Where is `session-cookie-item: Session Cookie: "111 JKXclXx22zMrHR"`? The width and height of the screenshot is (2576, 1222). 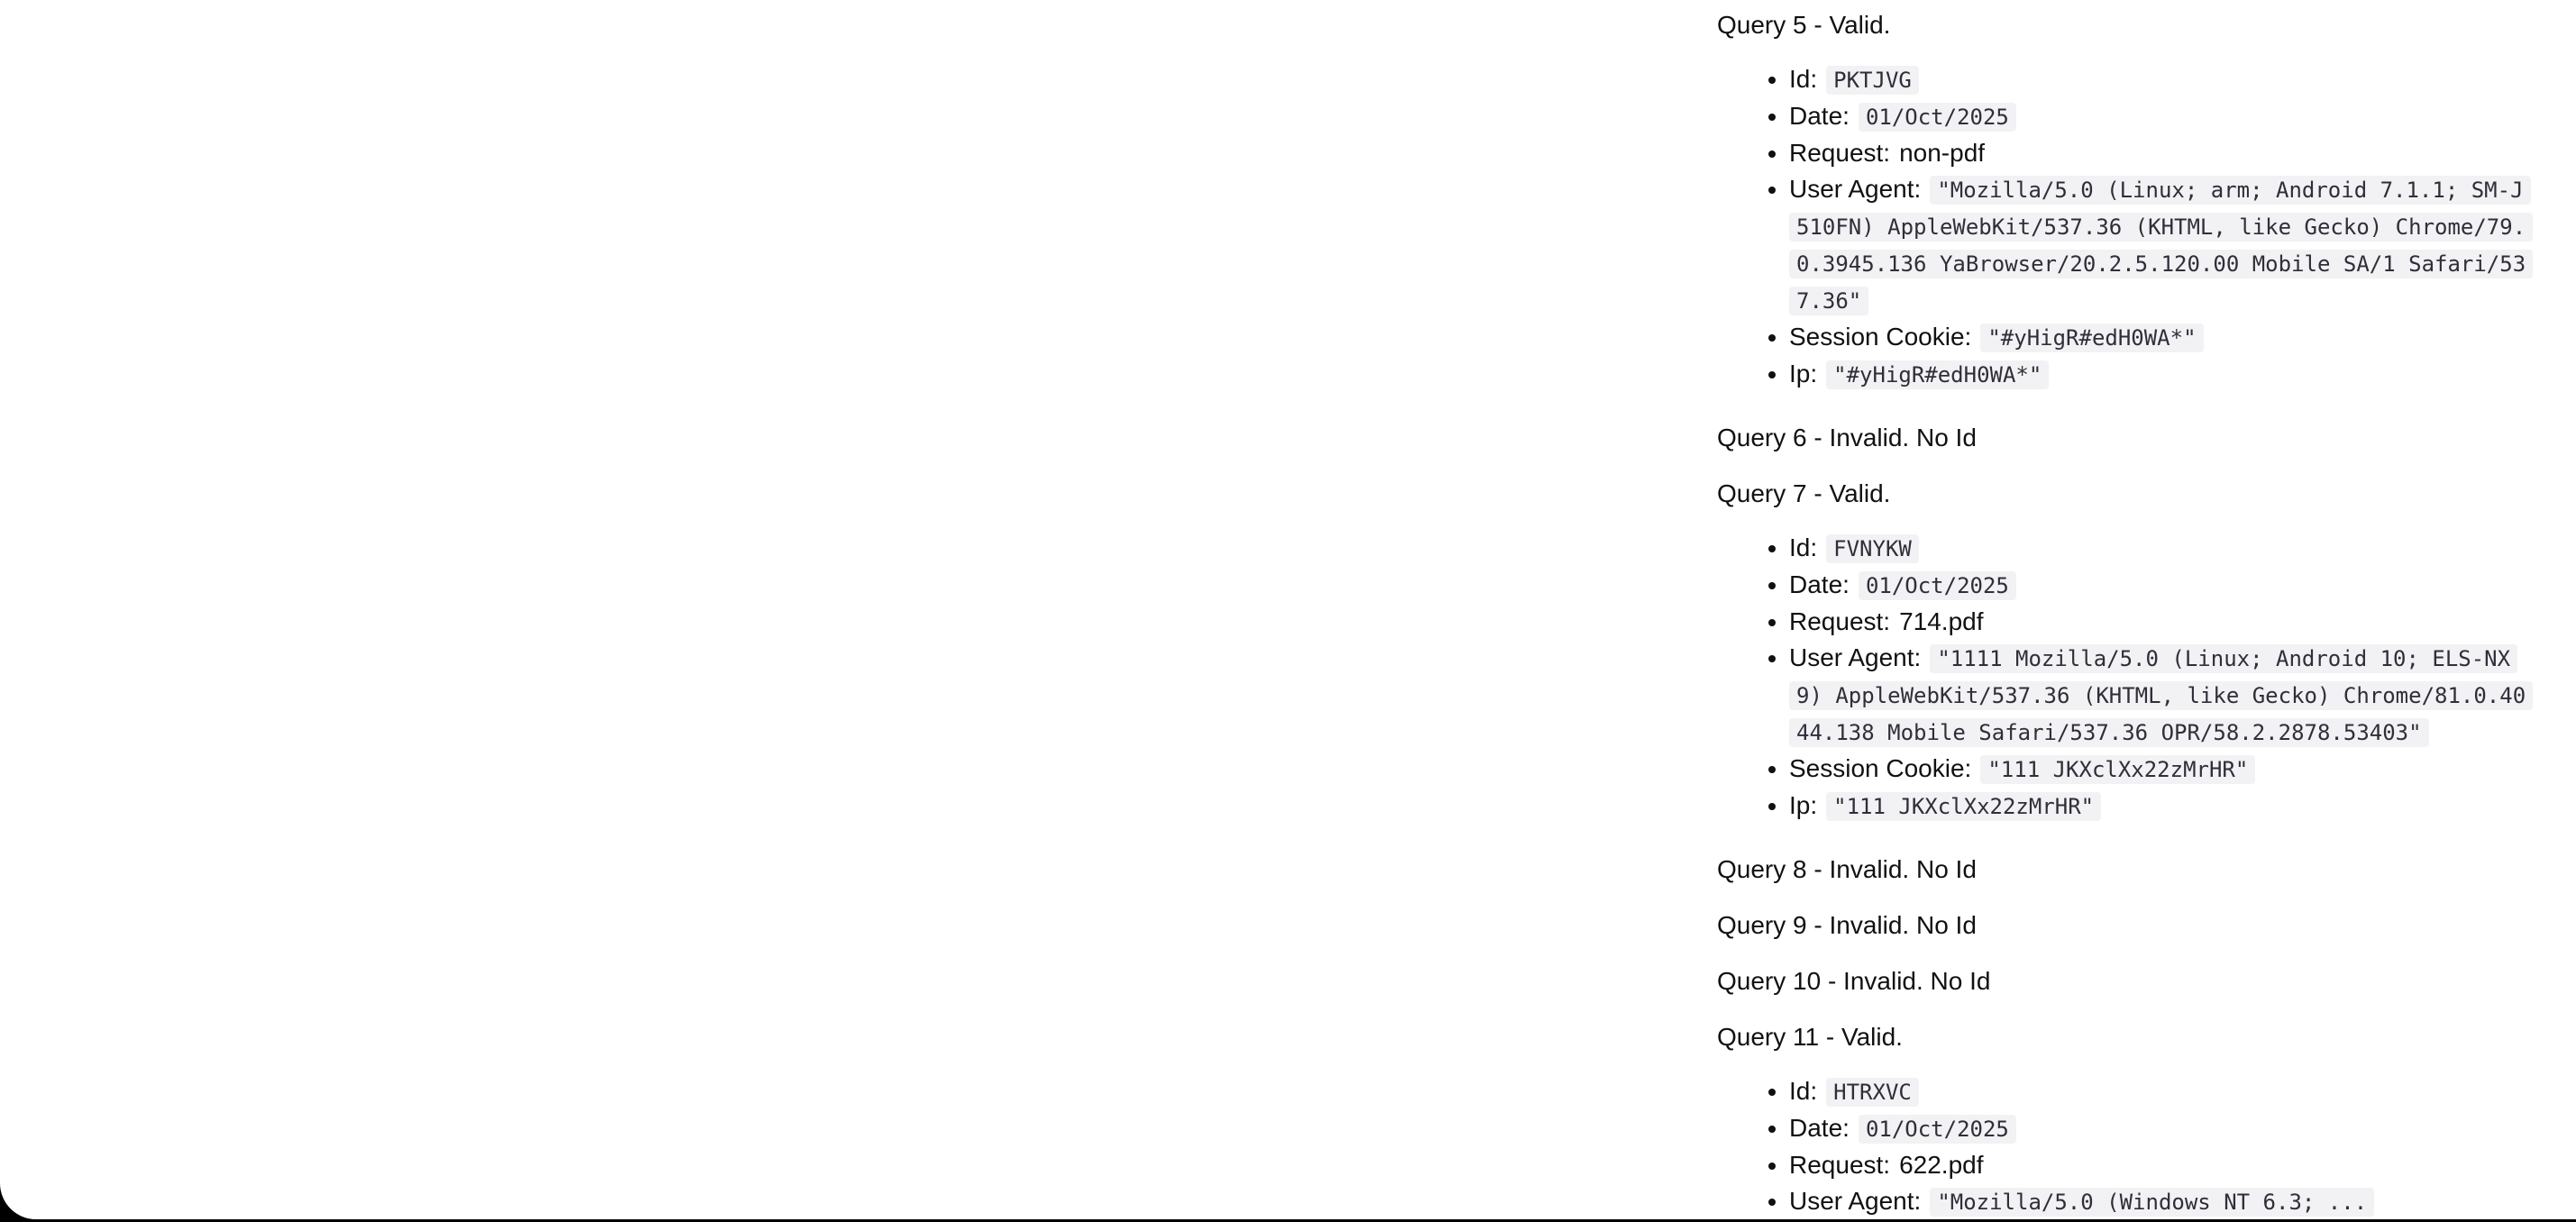 session-cookie-item: Session Cookie: "111 JKXclXx22zMrHR" is located at coordinates (2158, 769).